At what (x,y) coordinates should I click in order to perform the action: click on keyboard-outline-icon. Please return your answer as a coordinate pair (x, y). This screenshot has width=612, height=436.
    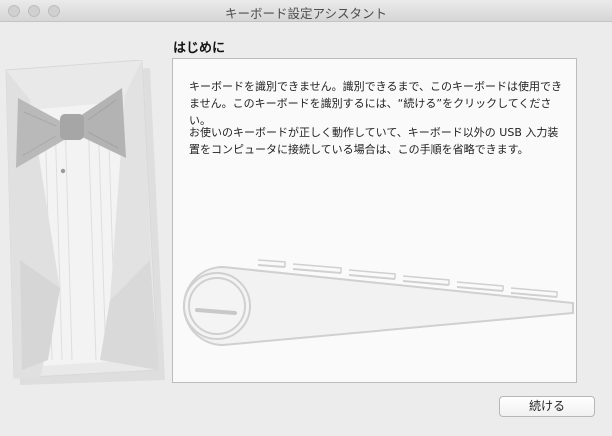
    Looking at the image, I should click on (378, 303).